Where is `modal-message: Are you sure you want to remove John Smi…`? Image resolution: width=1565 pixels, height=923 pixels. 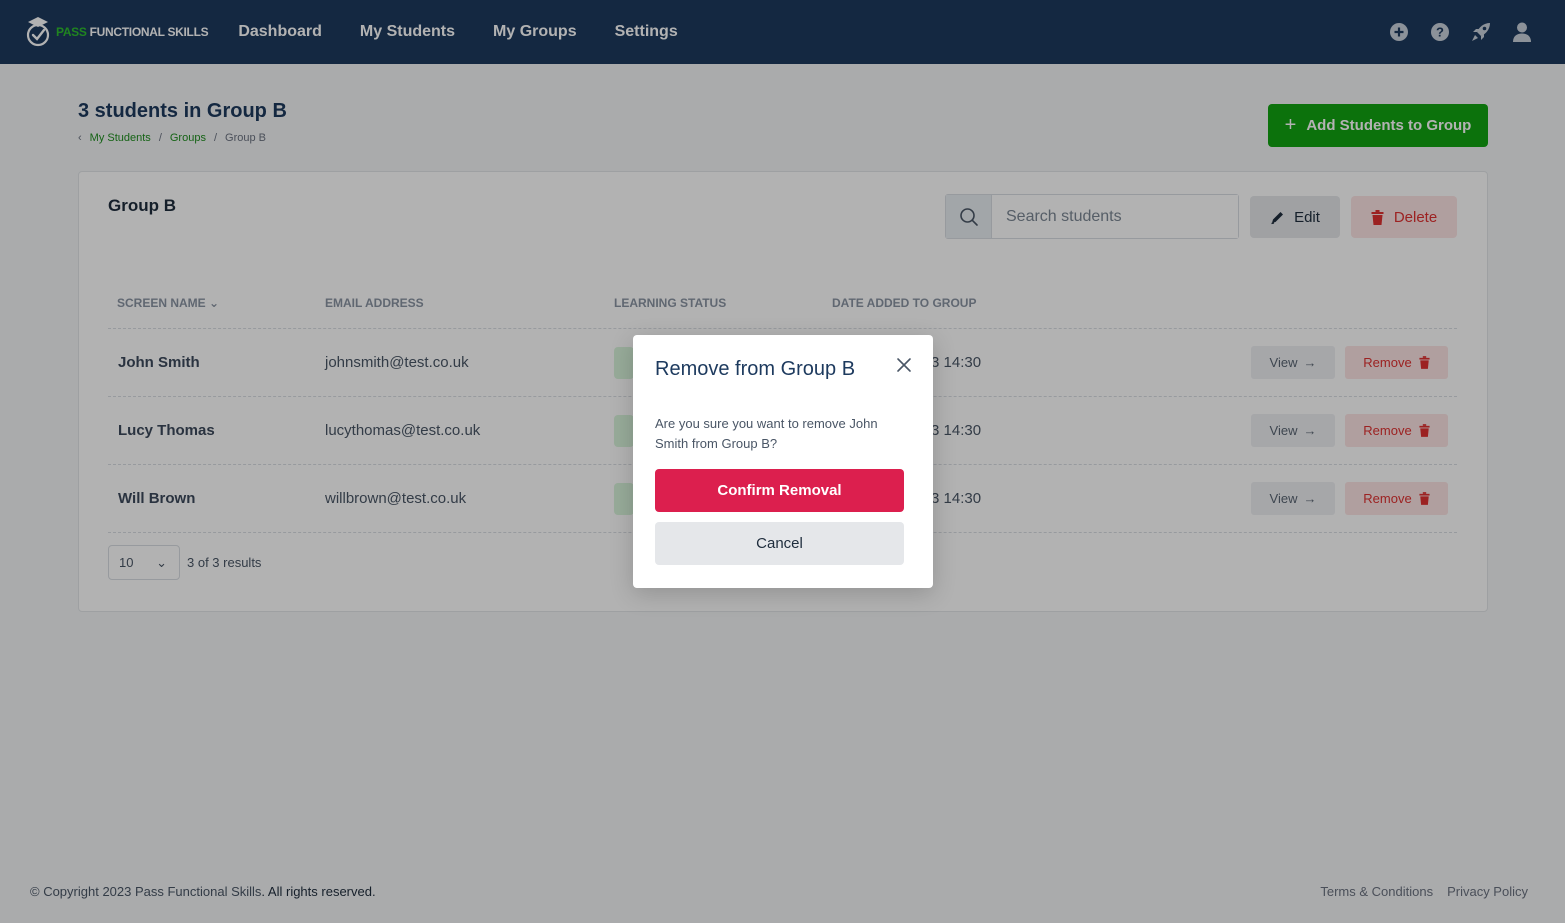 modal-message: Are you sure you want to remove John Smi… is located at coordinates (766, 433).